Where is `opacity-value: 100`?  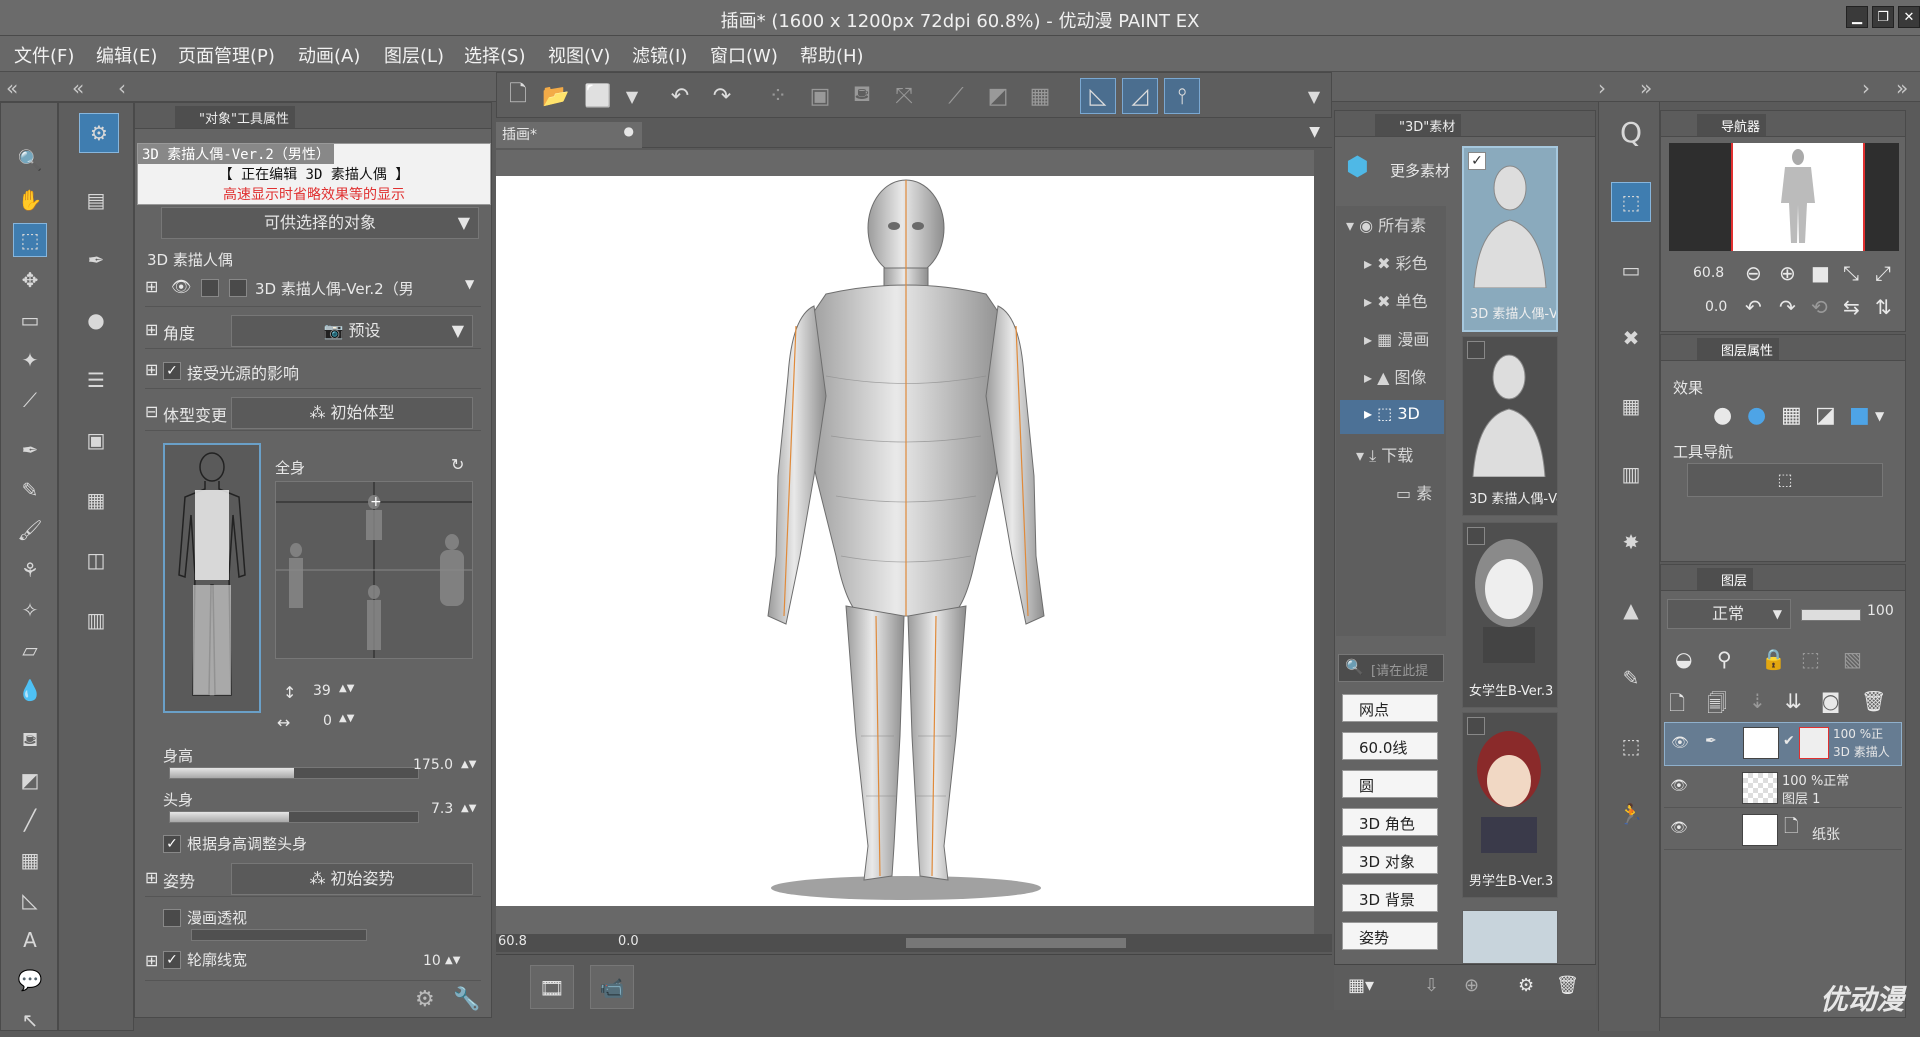 opacity-value: 100 is located at coordinates (1880, 611).